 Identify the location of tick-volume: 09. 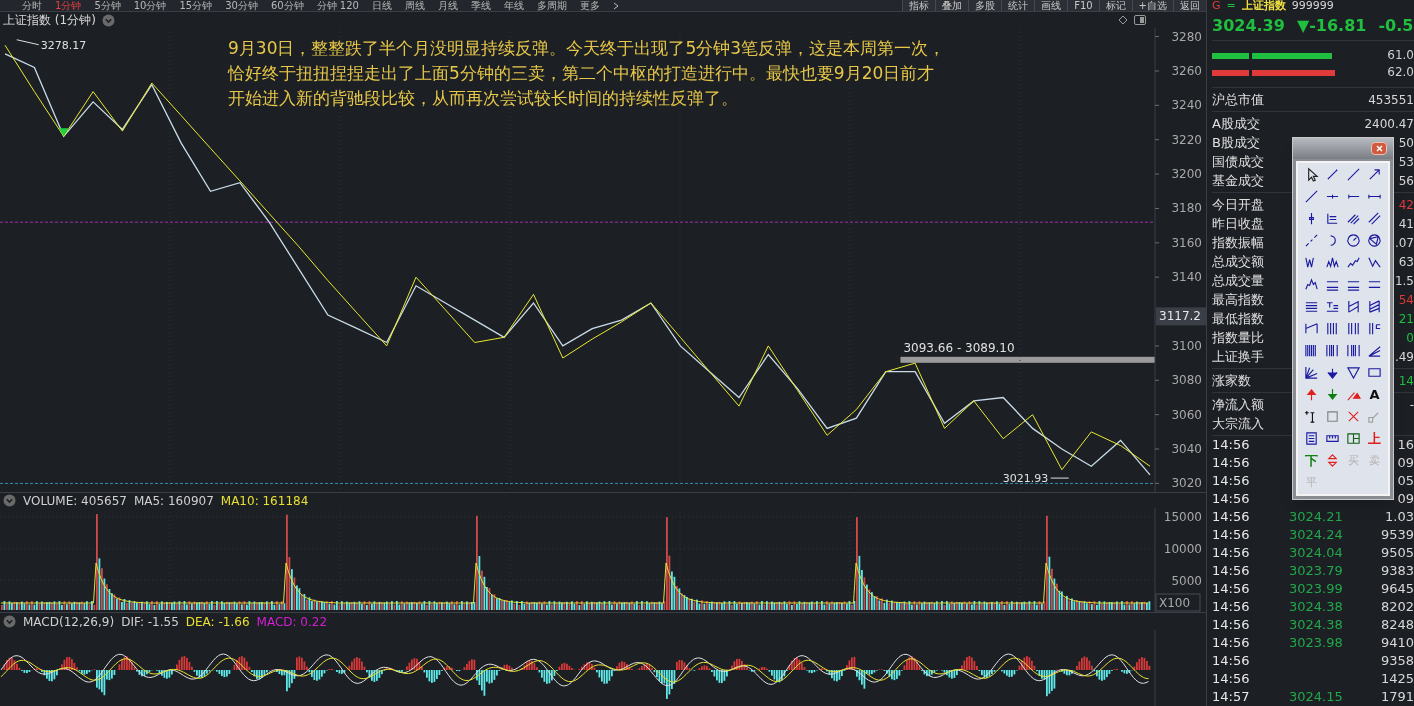
(1405, 499).